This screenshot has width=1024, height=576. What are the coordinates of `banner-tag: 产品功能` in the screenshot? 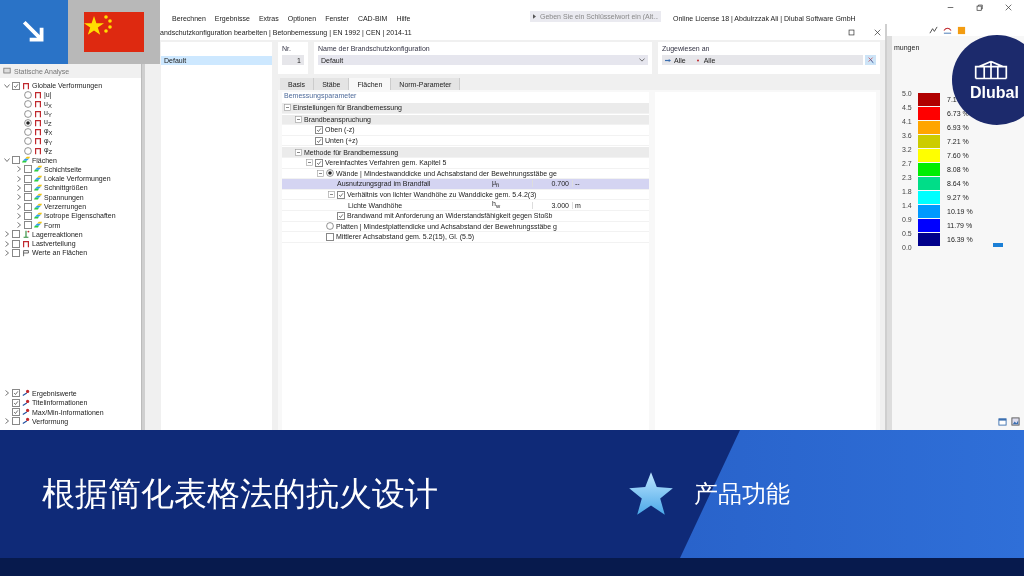 It's located at (742, 494).